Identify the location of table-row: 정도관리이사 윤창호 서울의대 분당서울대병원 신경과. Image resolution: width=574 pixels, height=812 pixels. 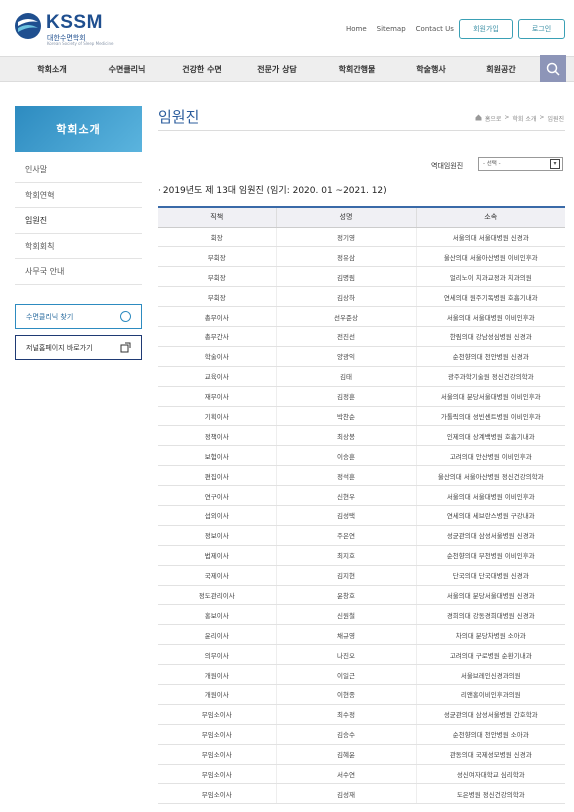
(361, 595).